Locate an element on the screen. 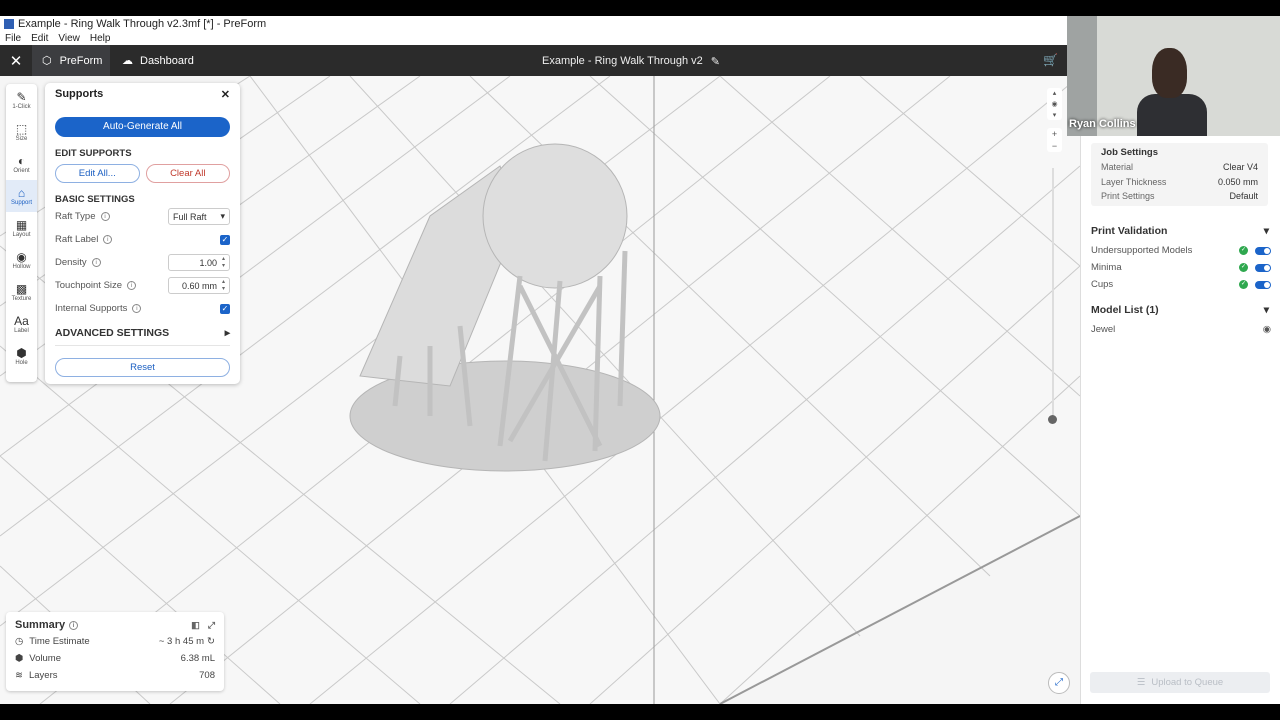 The width and height of the screenshot is (1280, 720). presenter-body is located at coordinates (1172, 115).